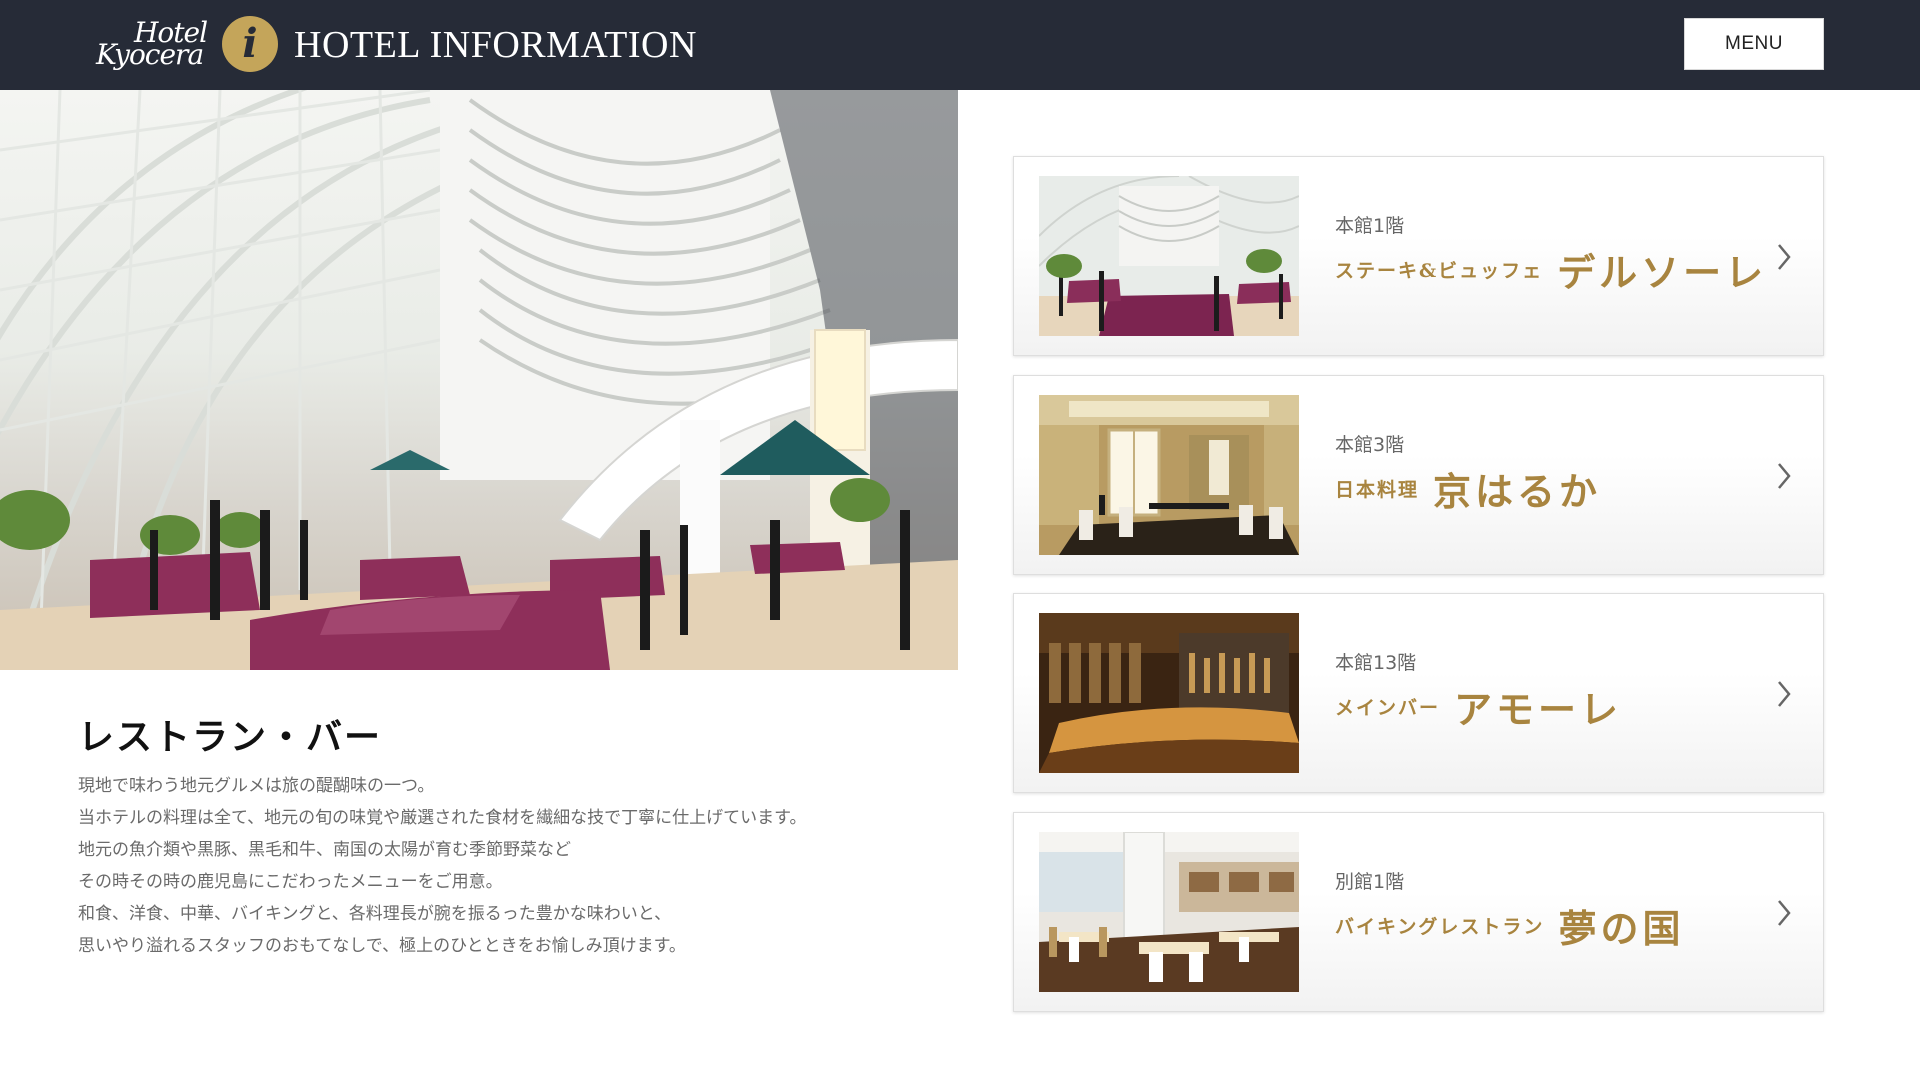 This screenshot has height=1080, width=1920. What do you see at coordinates (1376, 663) in the screenshot?
I see `floor-label: 本館13階` at bounding box center [1376, 663].